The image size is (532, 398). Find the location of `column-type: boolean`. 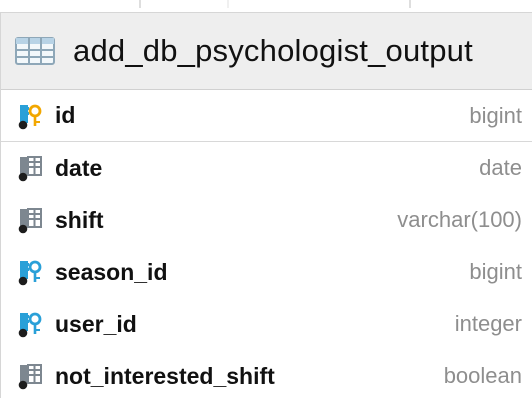

column-type: boolean is located at coordinates (482, 375).